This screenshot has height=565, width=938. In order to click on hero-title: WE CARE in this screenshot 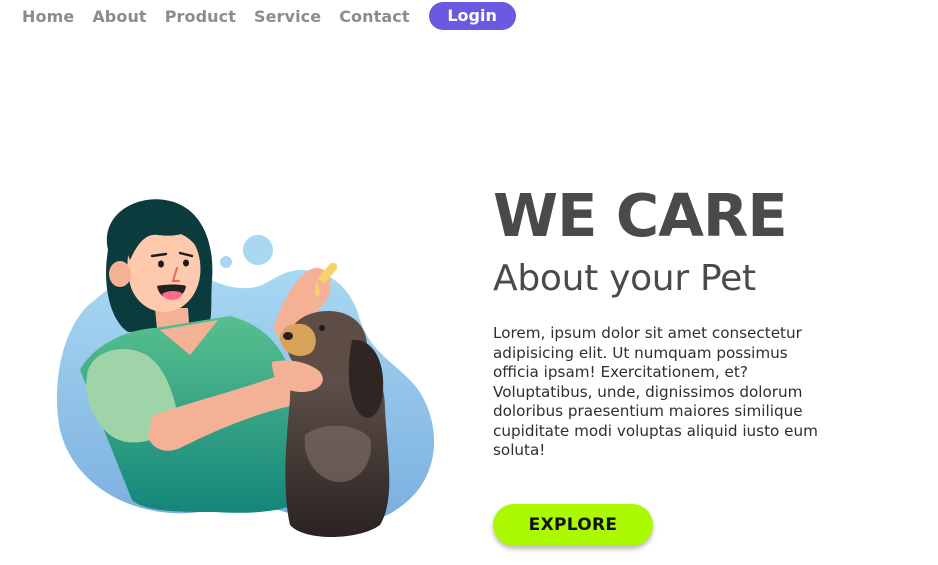, I will do `click(640, 215)`.